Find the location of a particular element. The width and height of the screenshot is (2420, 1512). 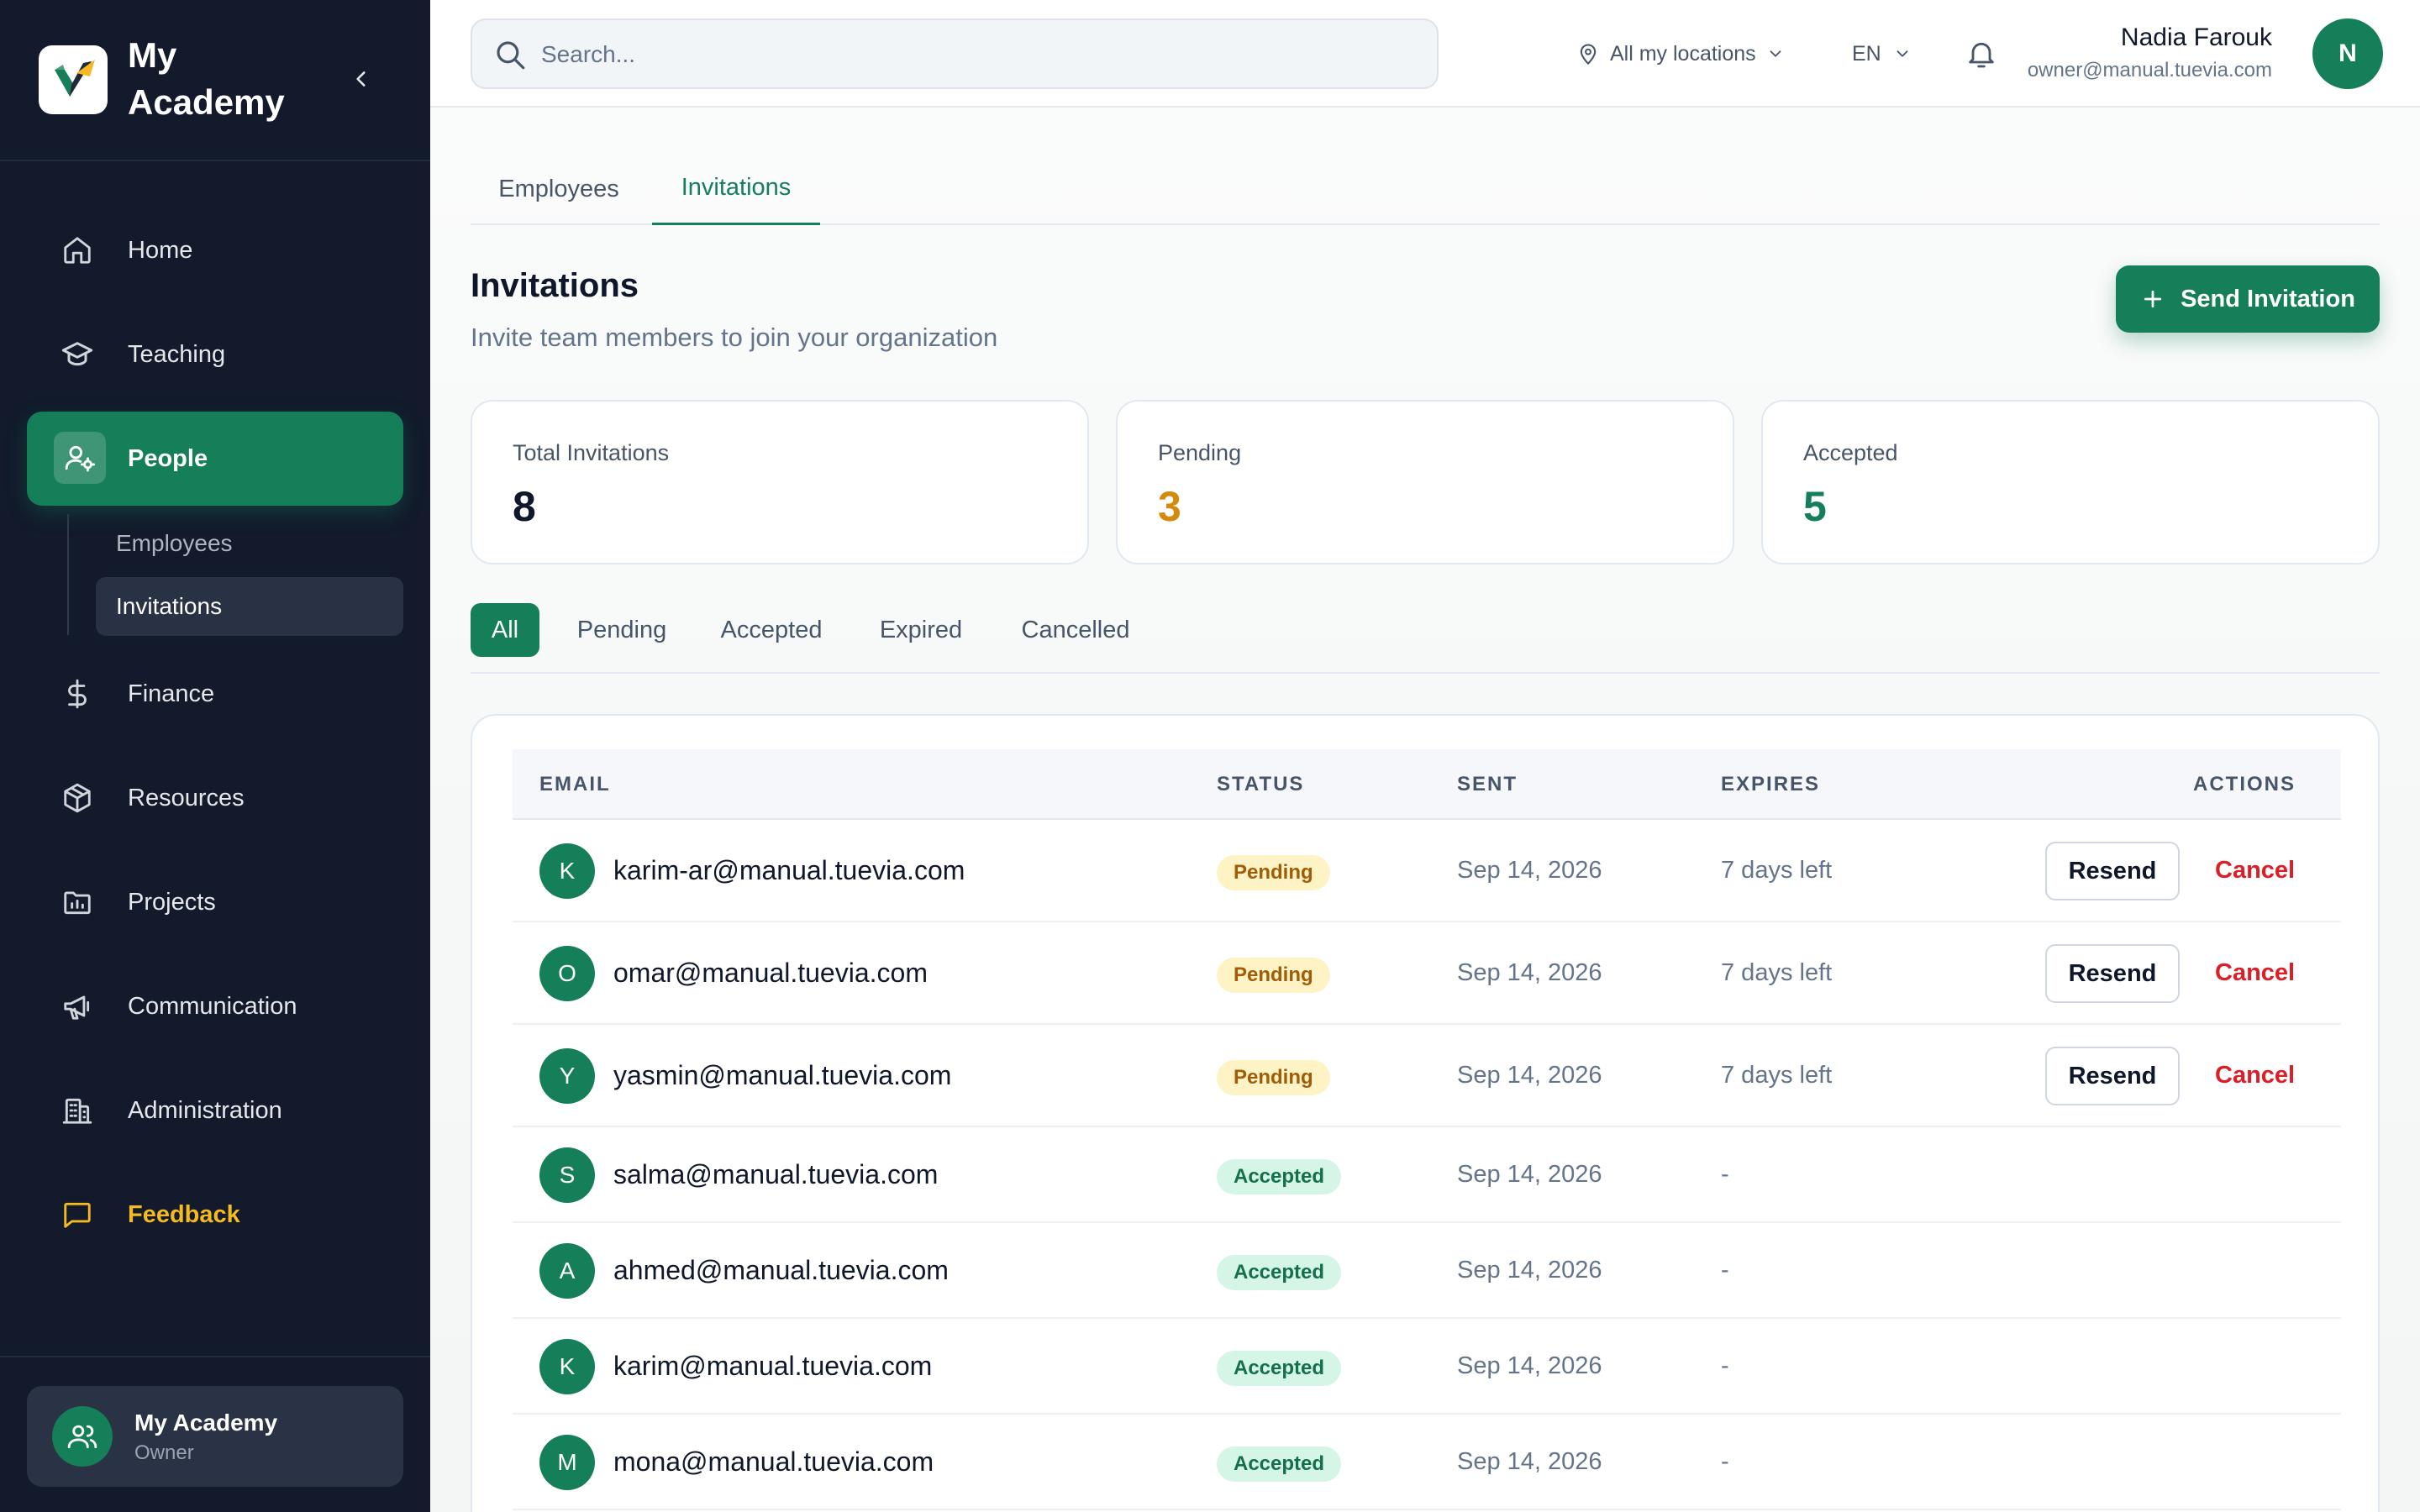

bell-icon is located at coordinates (1982, 55).